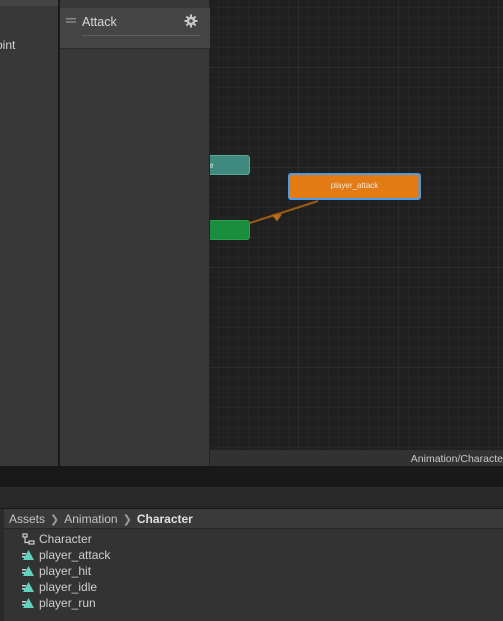  Describe the element at coordinates (230, 165) in the screenshot. I see `state-node-teal: e` at that location.